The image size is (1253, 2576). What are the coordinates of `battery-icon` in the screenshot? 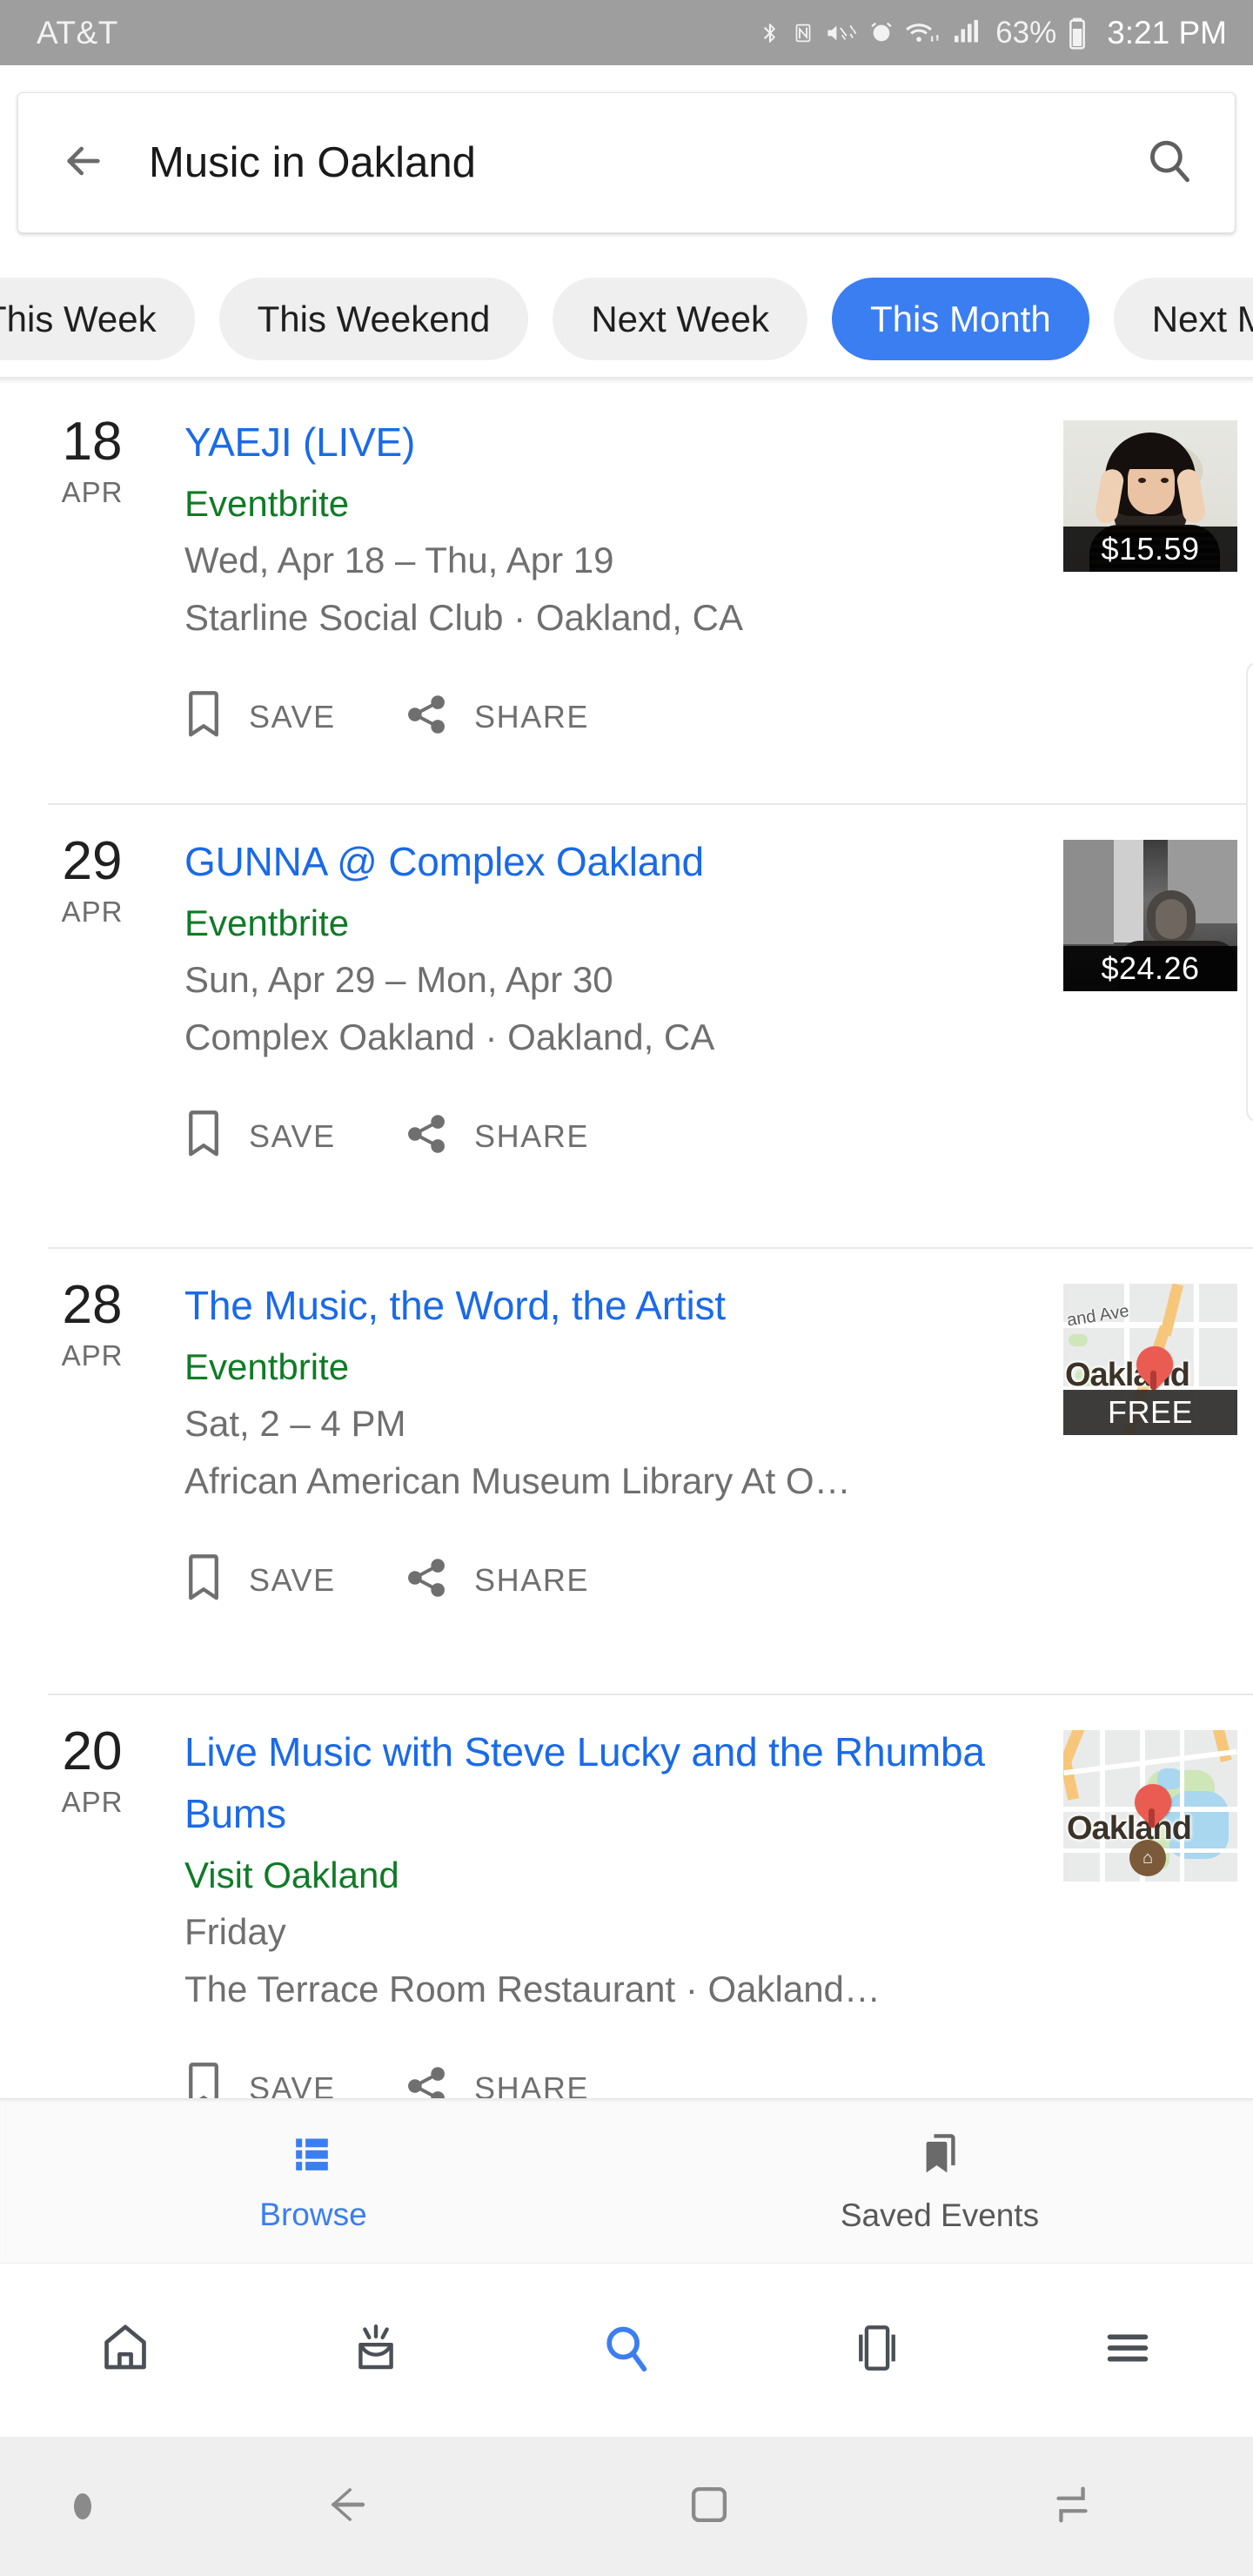 It's located at (1077, 33).